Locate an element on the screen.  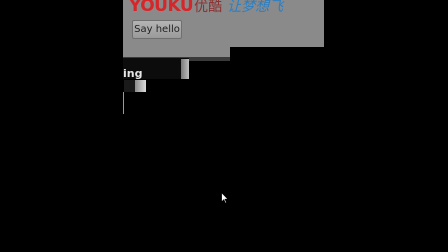
youku-logo: YOUKU优酷 让梦想飞 is located at coordinates (206, 8).